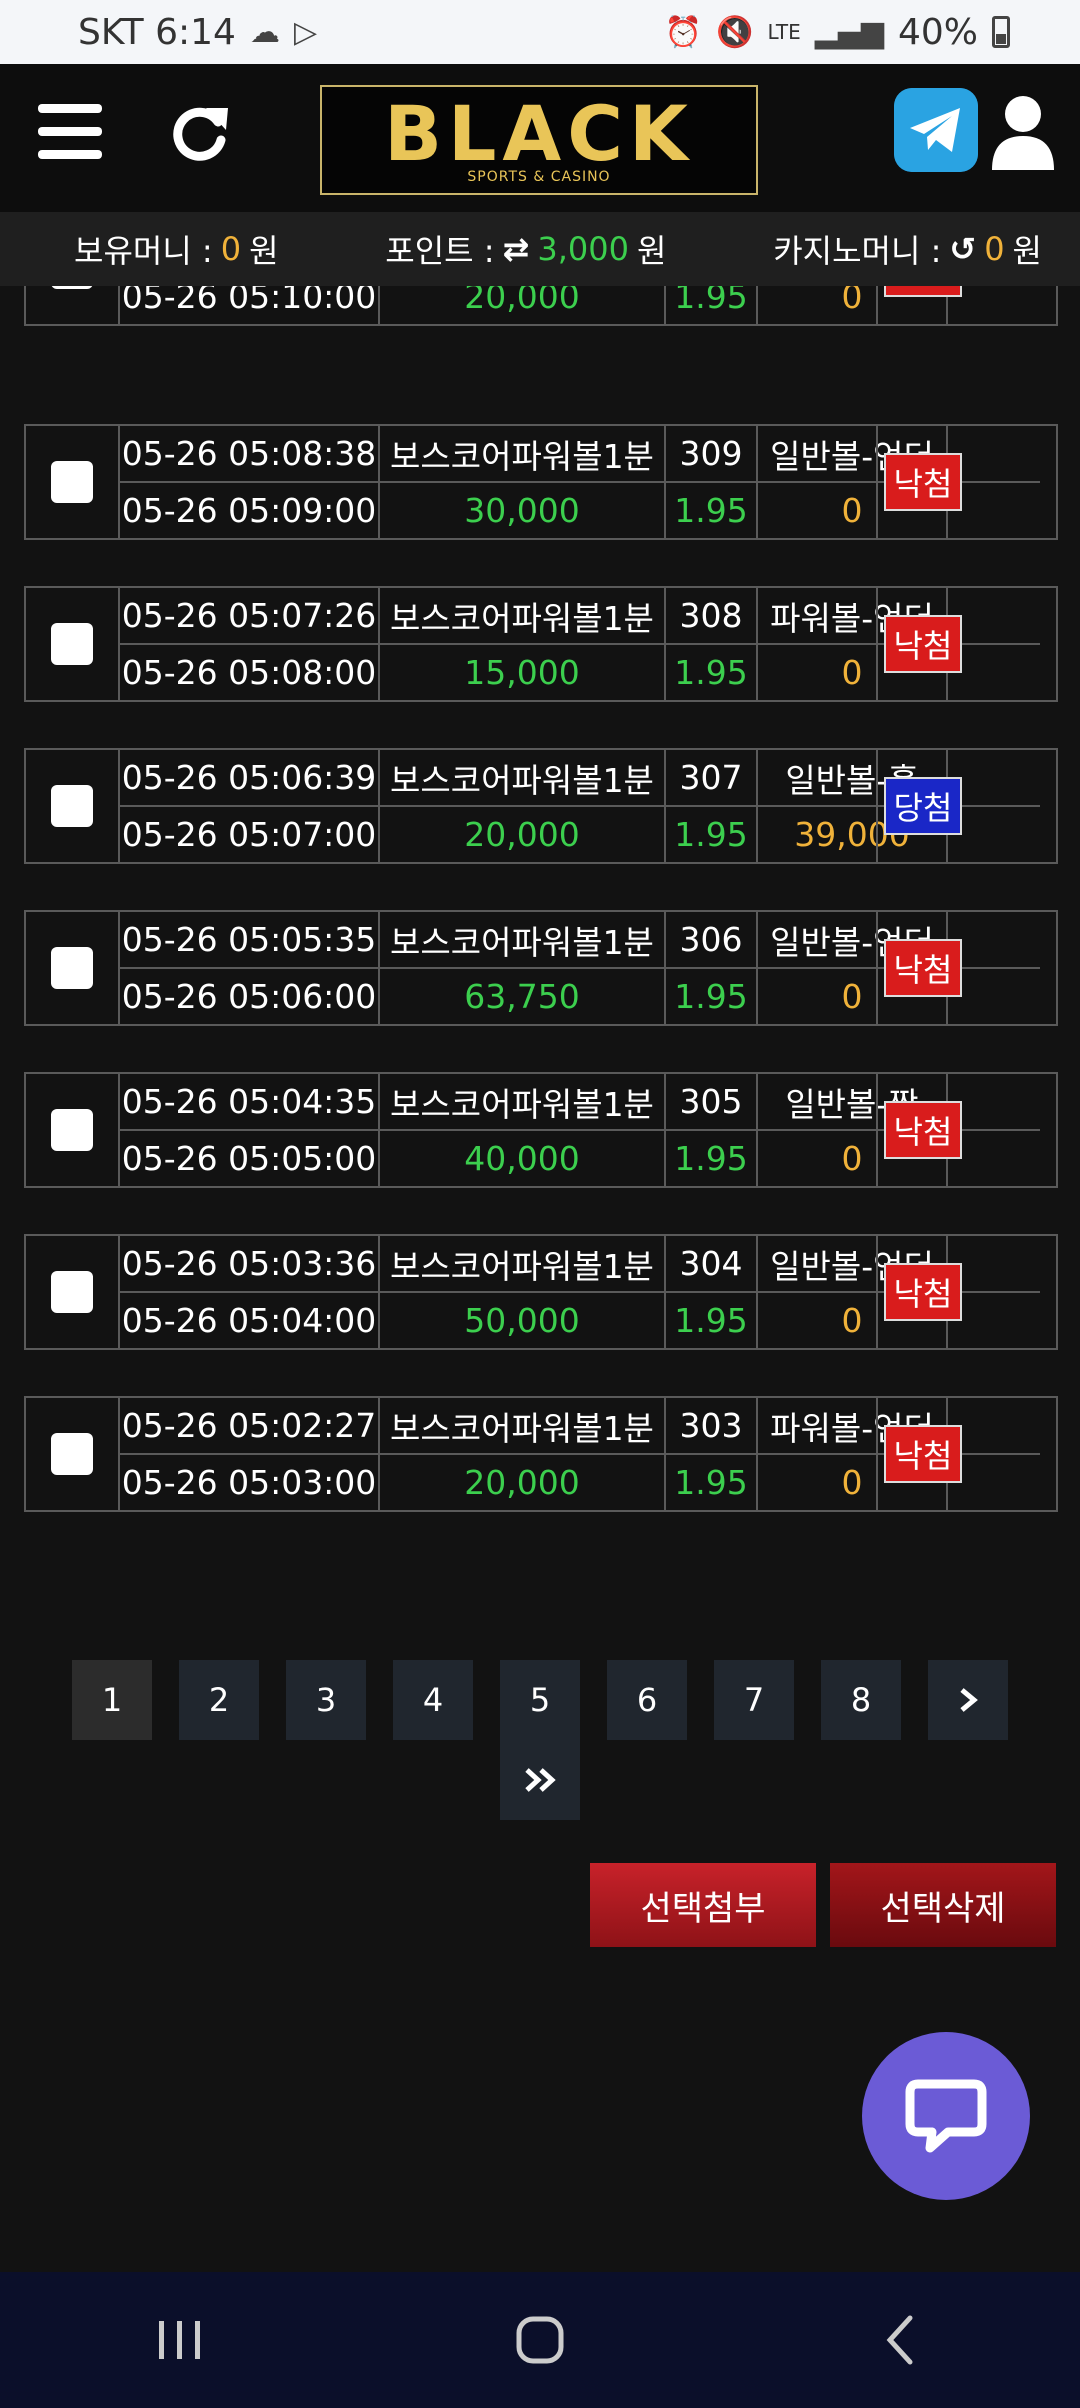 This screenshot has width=1080, height=2408. What do you see at coordinates (1027, 251) in the screenshot?
I see `casino-unit: 원` at bounding box center [1027, 251].